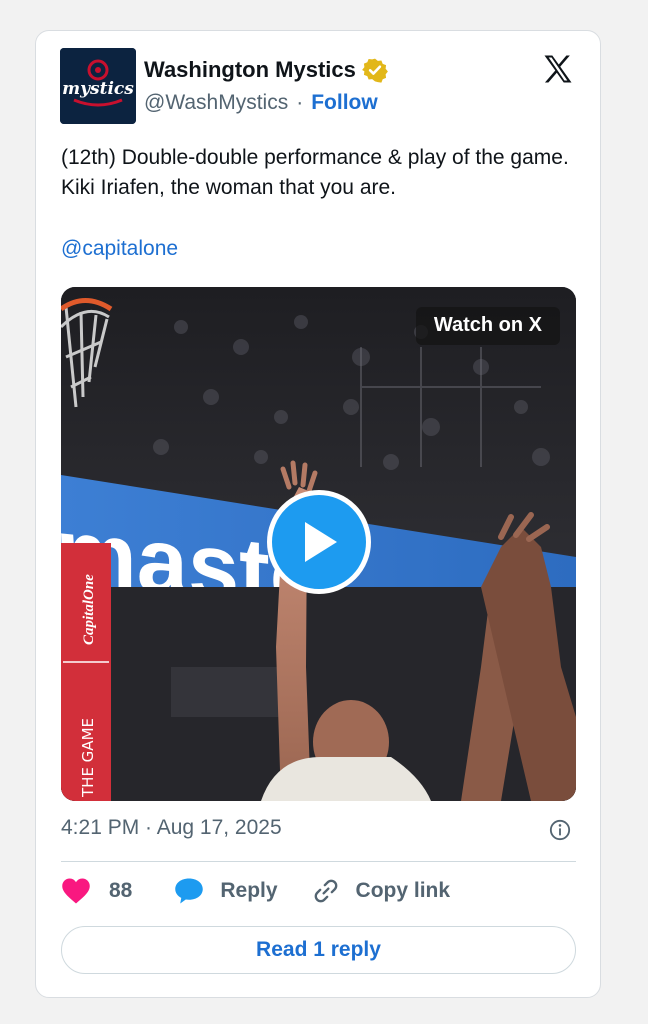 Image resolution: width=648 pixels, height=1024 pixels. What do you see at coordinates (189, 891) in the screenshot?
I see `reply-bubble-icon` at bounding box center [189, 891].